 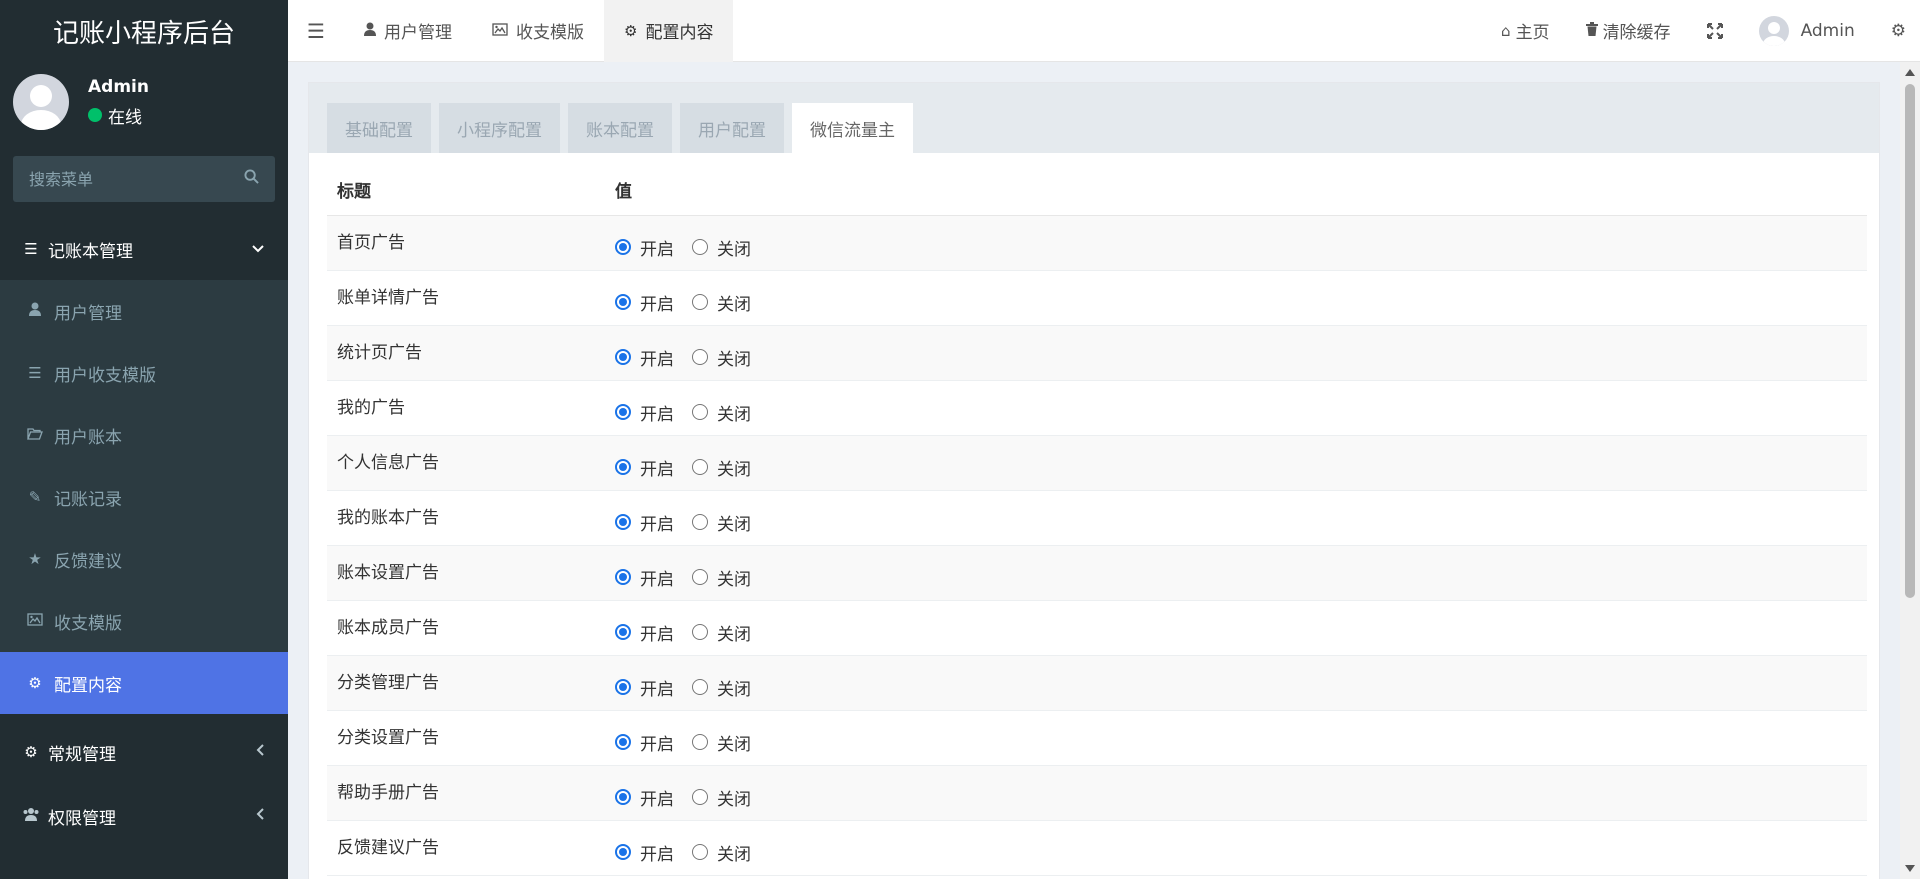 I want to click on sidebar-item-user-management: 用户管理, so click(x=144, y=311).